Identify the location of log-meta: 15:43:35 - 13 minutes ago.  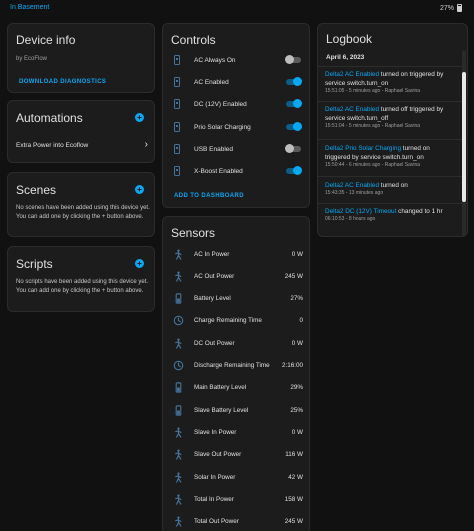
(354, 193).